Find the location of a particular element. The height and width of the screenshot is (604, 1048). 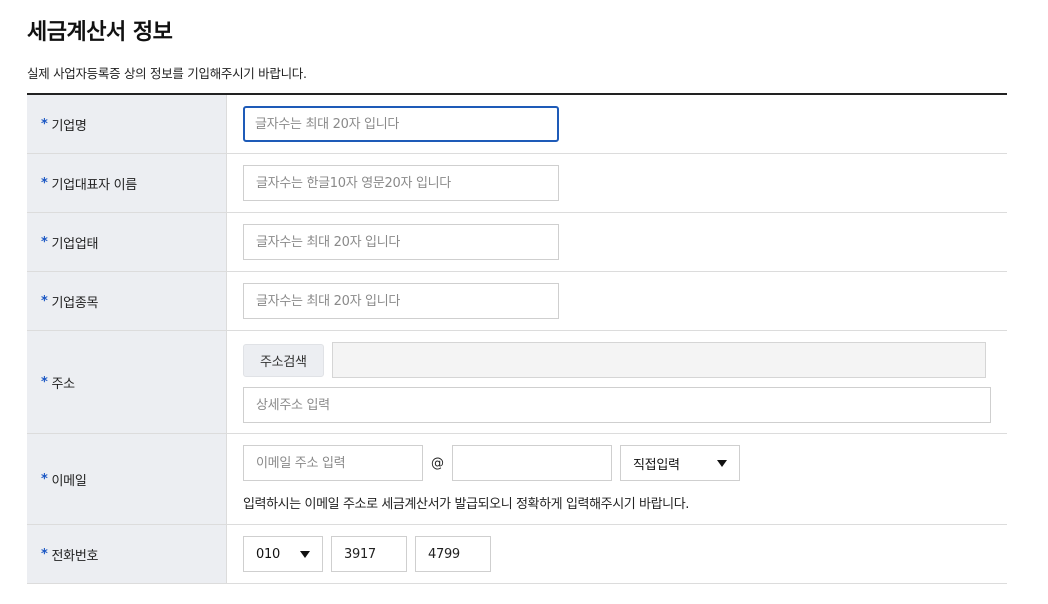

row-ceo-name: * 기업대표자 이름 is located at coordinates (517, 183).